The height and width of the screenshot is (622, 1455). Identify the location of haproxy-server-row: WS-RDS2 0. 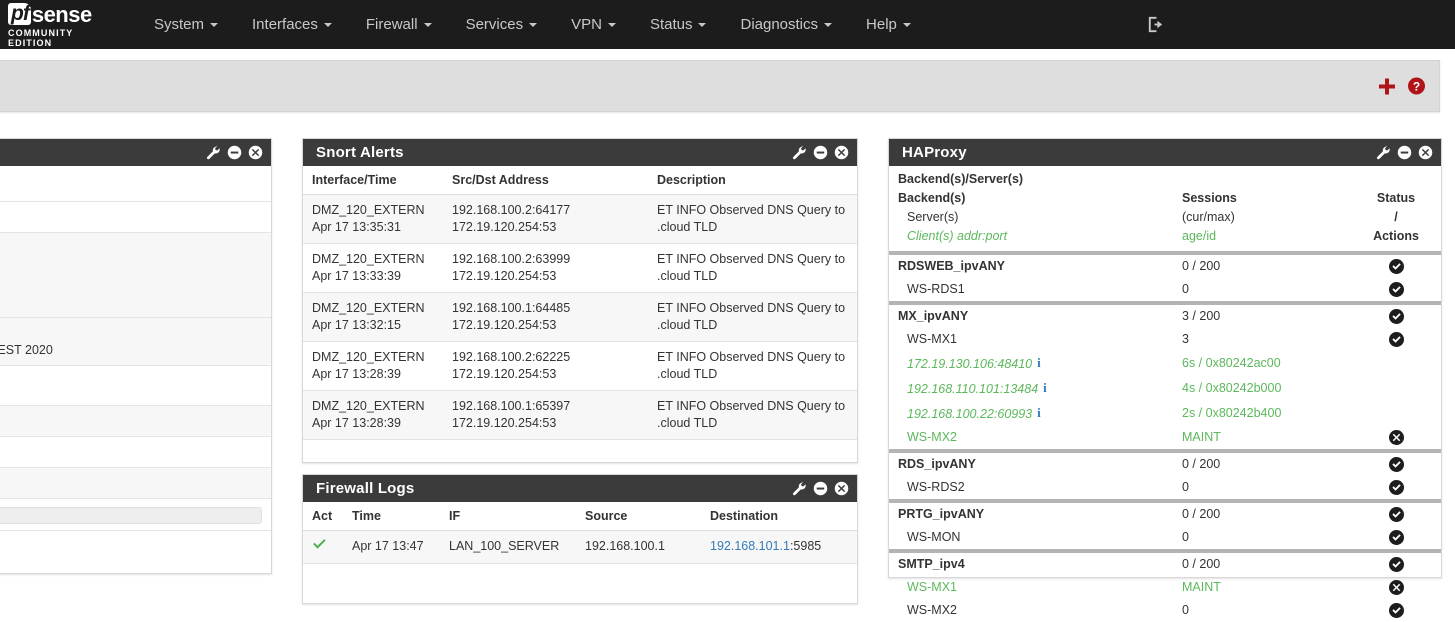
(1165, 487).